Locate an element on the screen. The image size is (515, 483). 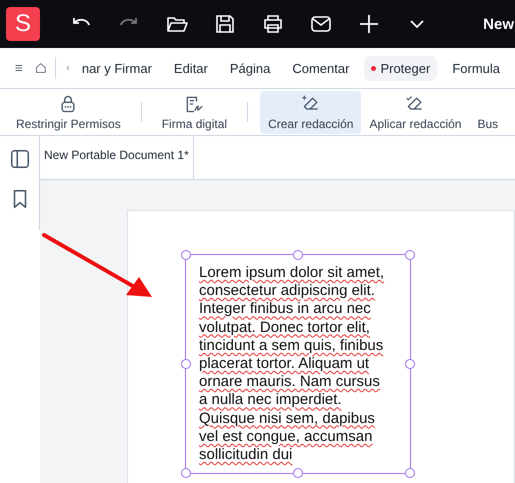
toolbar-button: Firma digital is located at coordinates (195, 112).